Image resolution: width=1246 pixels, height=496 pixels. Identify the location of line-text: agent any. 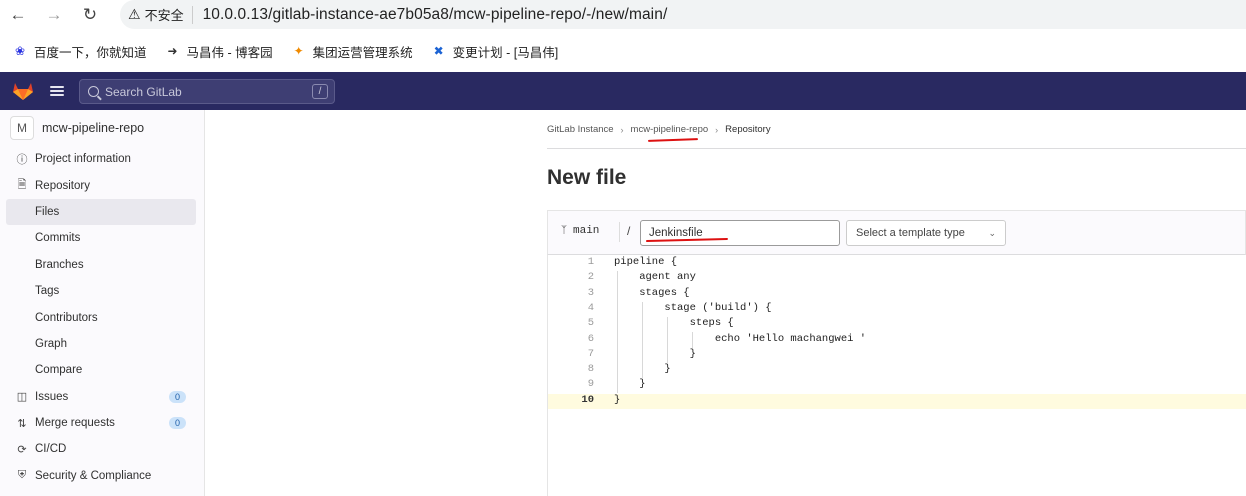
(655, 277).